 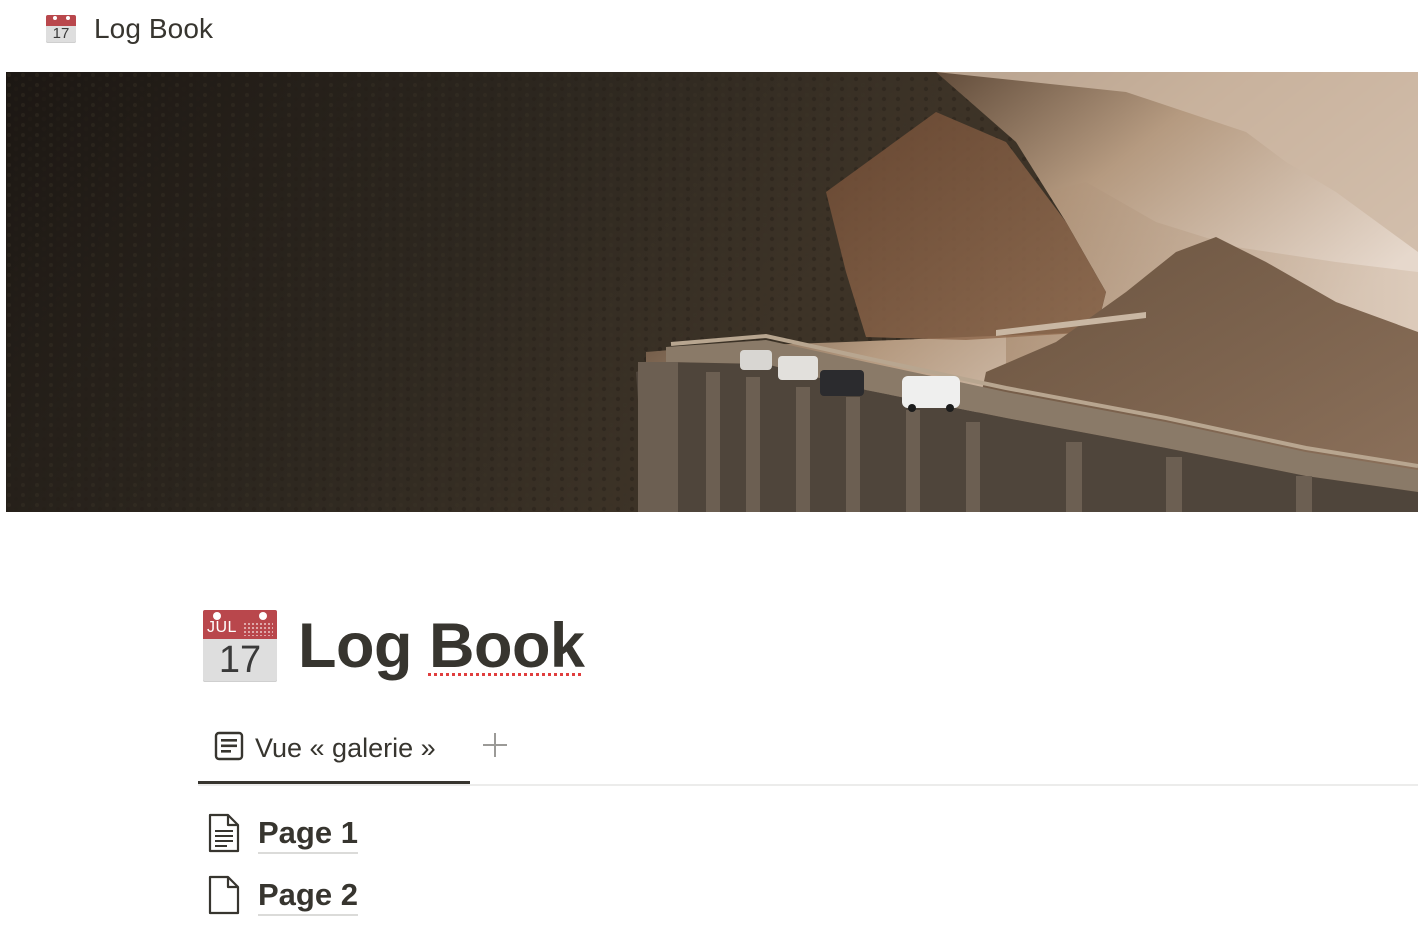 I want to click on page-title: Log Book, so click(x=441, y=646).